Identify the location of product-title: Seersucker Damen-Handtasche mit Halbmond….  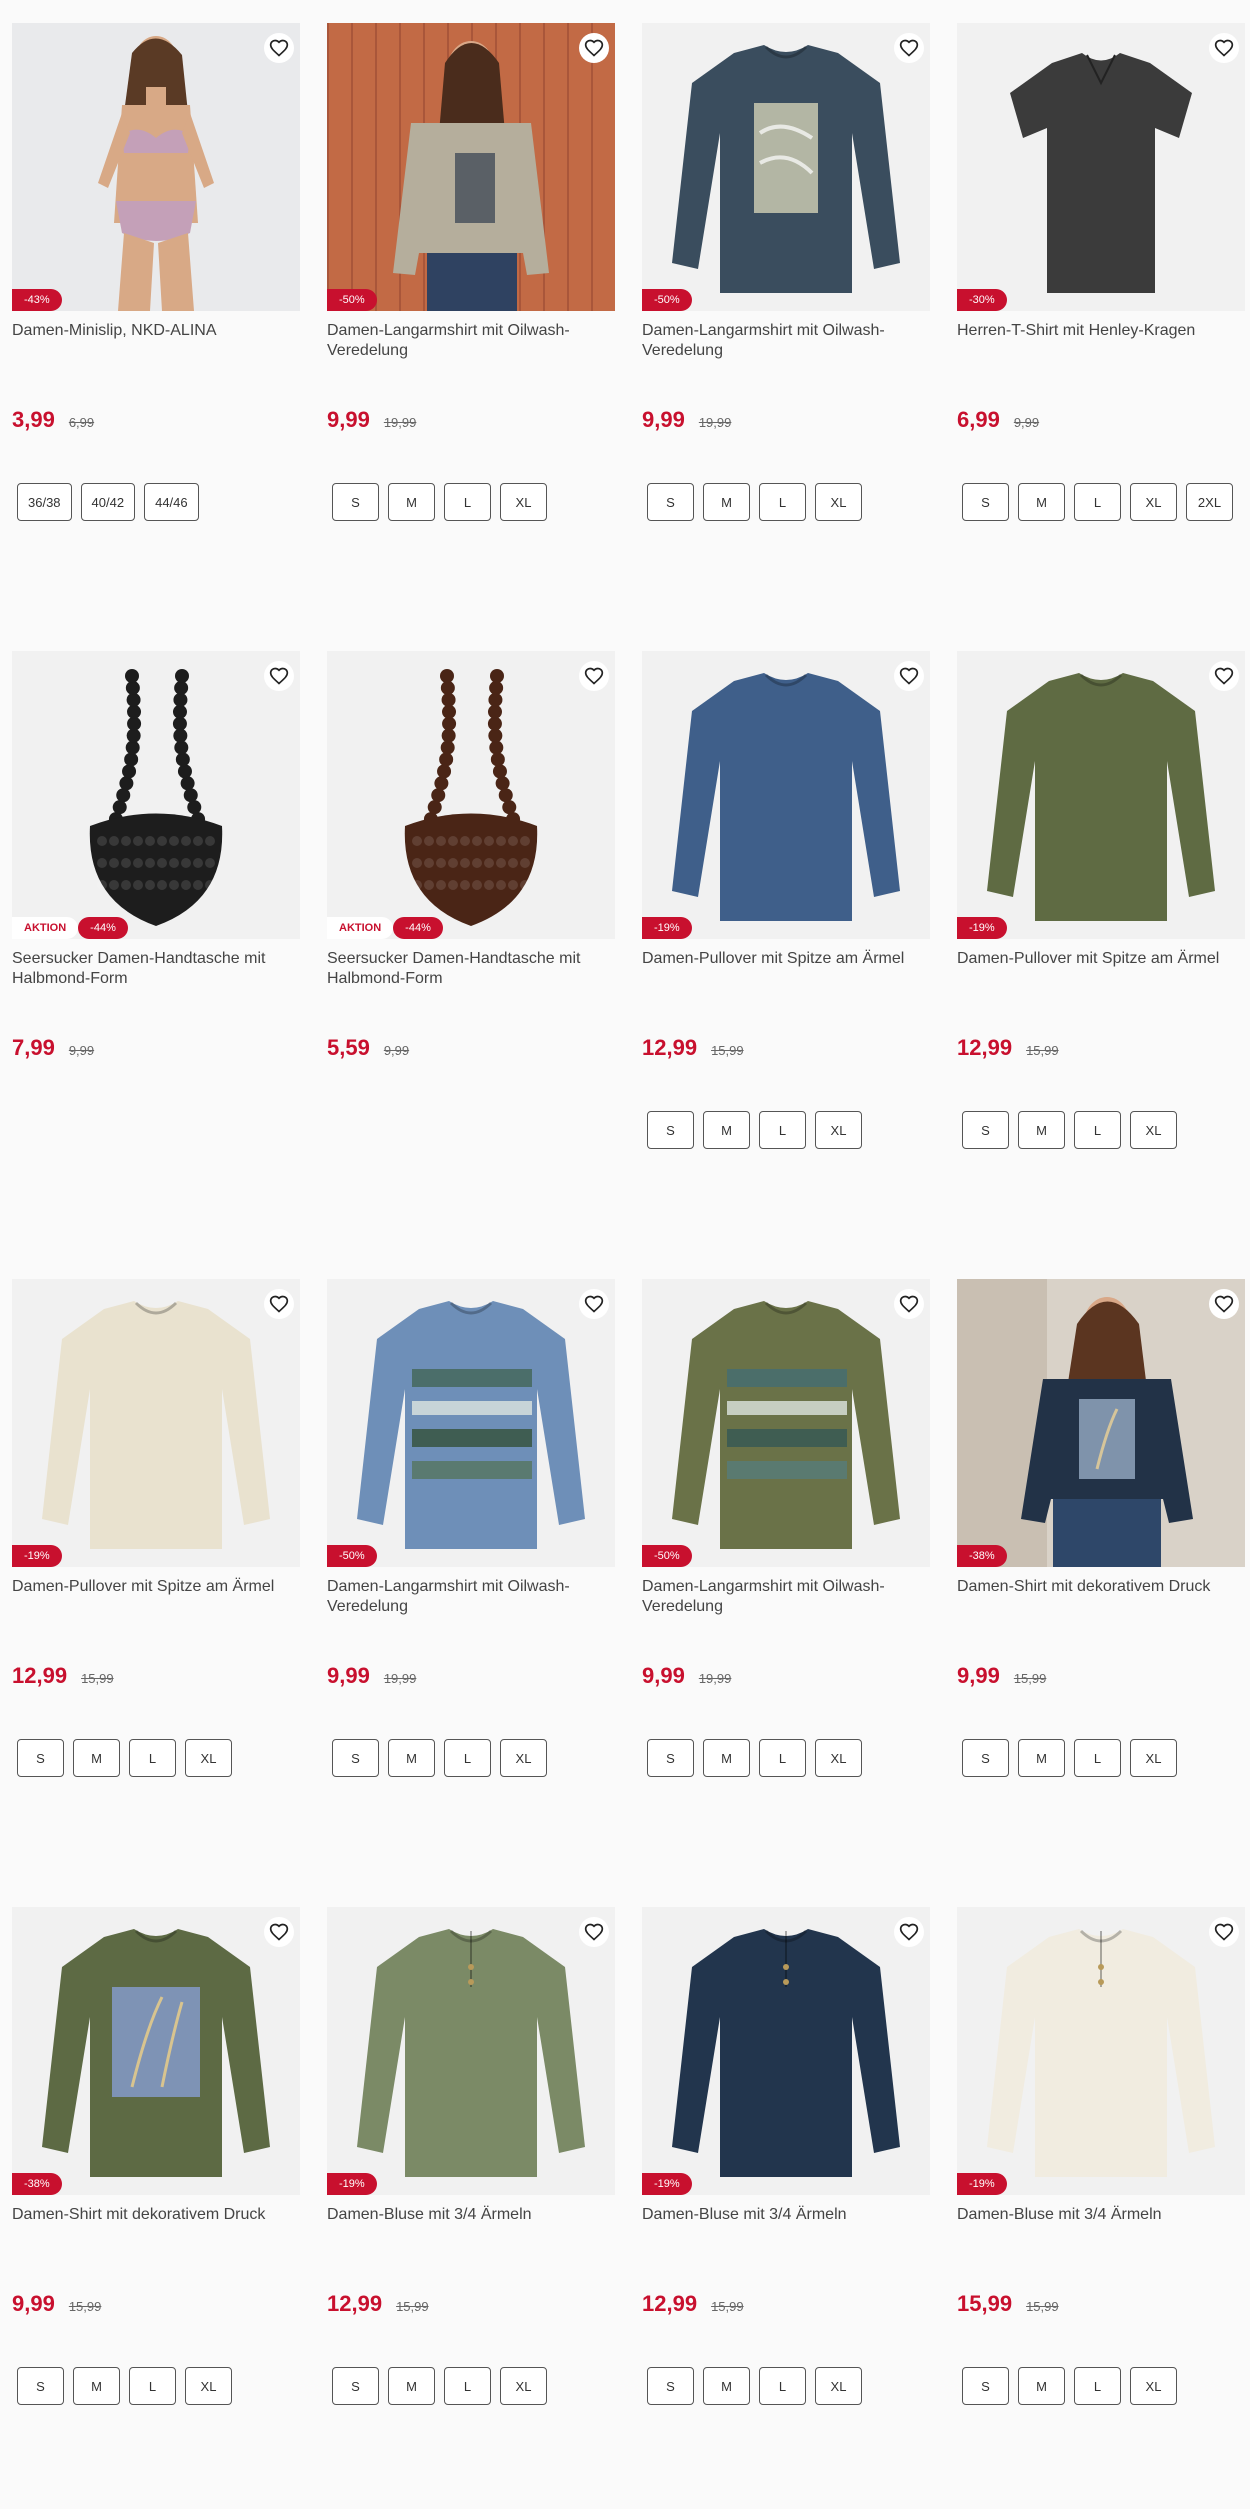
(156, 969).